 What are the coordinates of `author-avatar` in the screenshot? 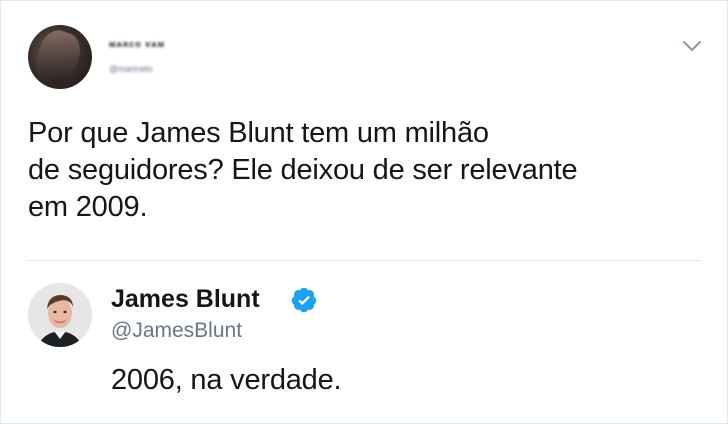 It's located at (60, 57).